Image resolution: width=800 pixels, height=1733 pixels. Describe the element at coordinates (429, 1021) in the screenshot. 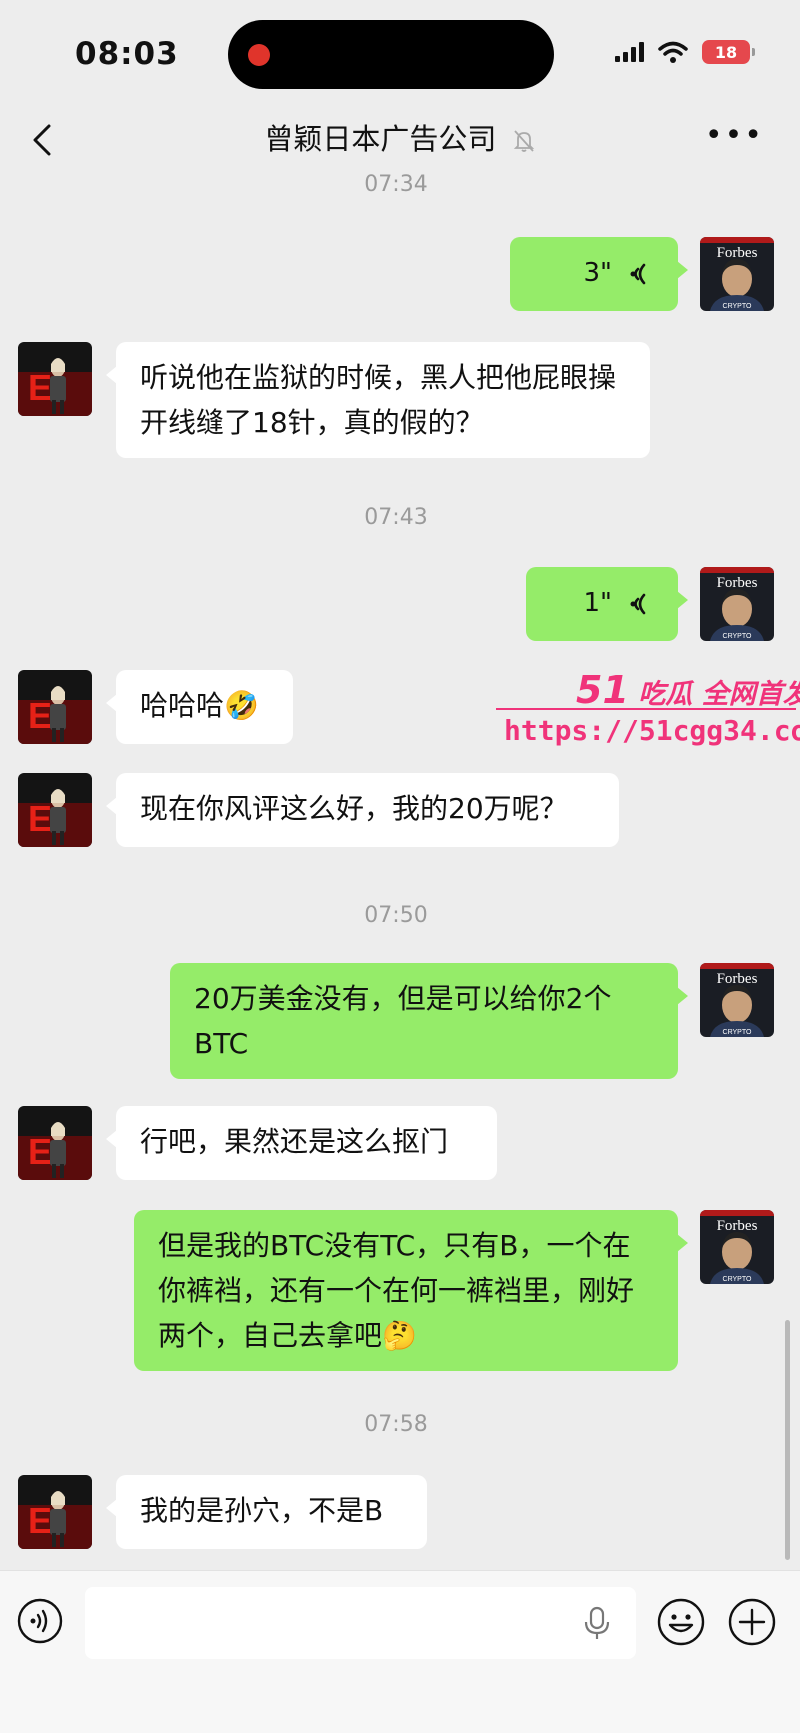

I see `message-out: 20万美金没有，但是可以给你2个BTC` at that location.